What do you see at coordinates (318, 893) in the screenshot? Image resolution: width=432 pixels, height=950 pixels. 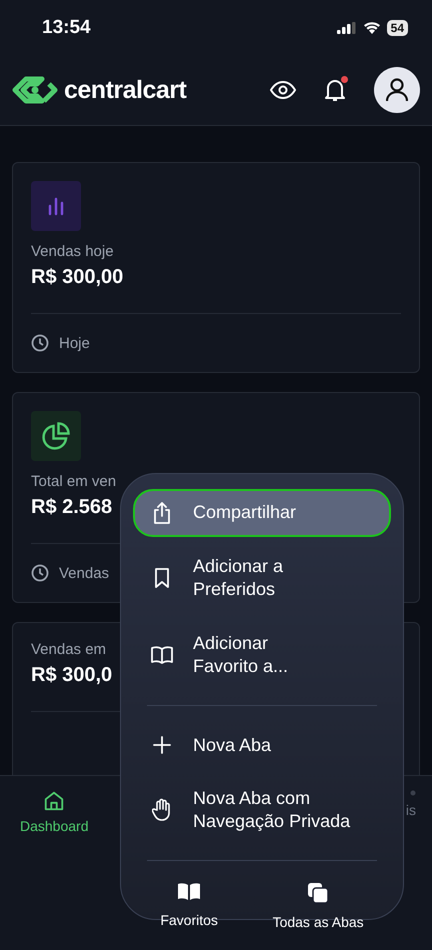 I see `tabs-icon` at bounding box center [318, 893].